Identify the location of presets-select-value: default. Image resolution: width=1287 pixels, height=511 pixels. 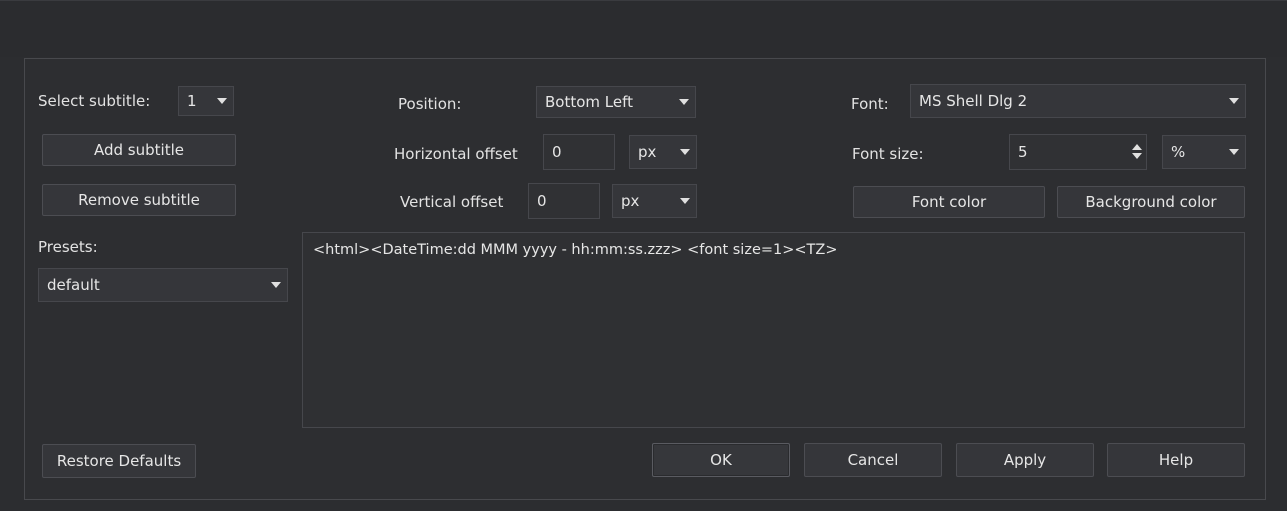
(73, 285).